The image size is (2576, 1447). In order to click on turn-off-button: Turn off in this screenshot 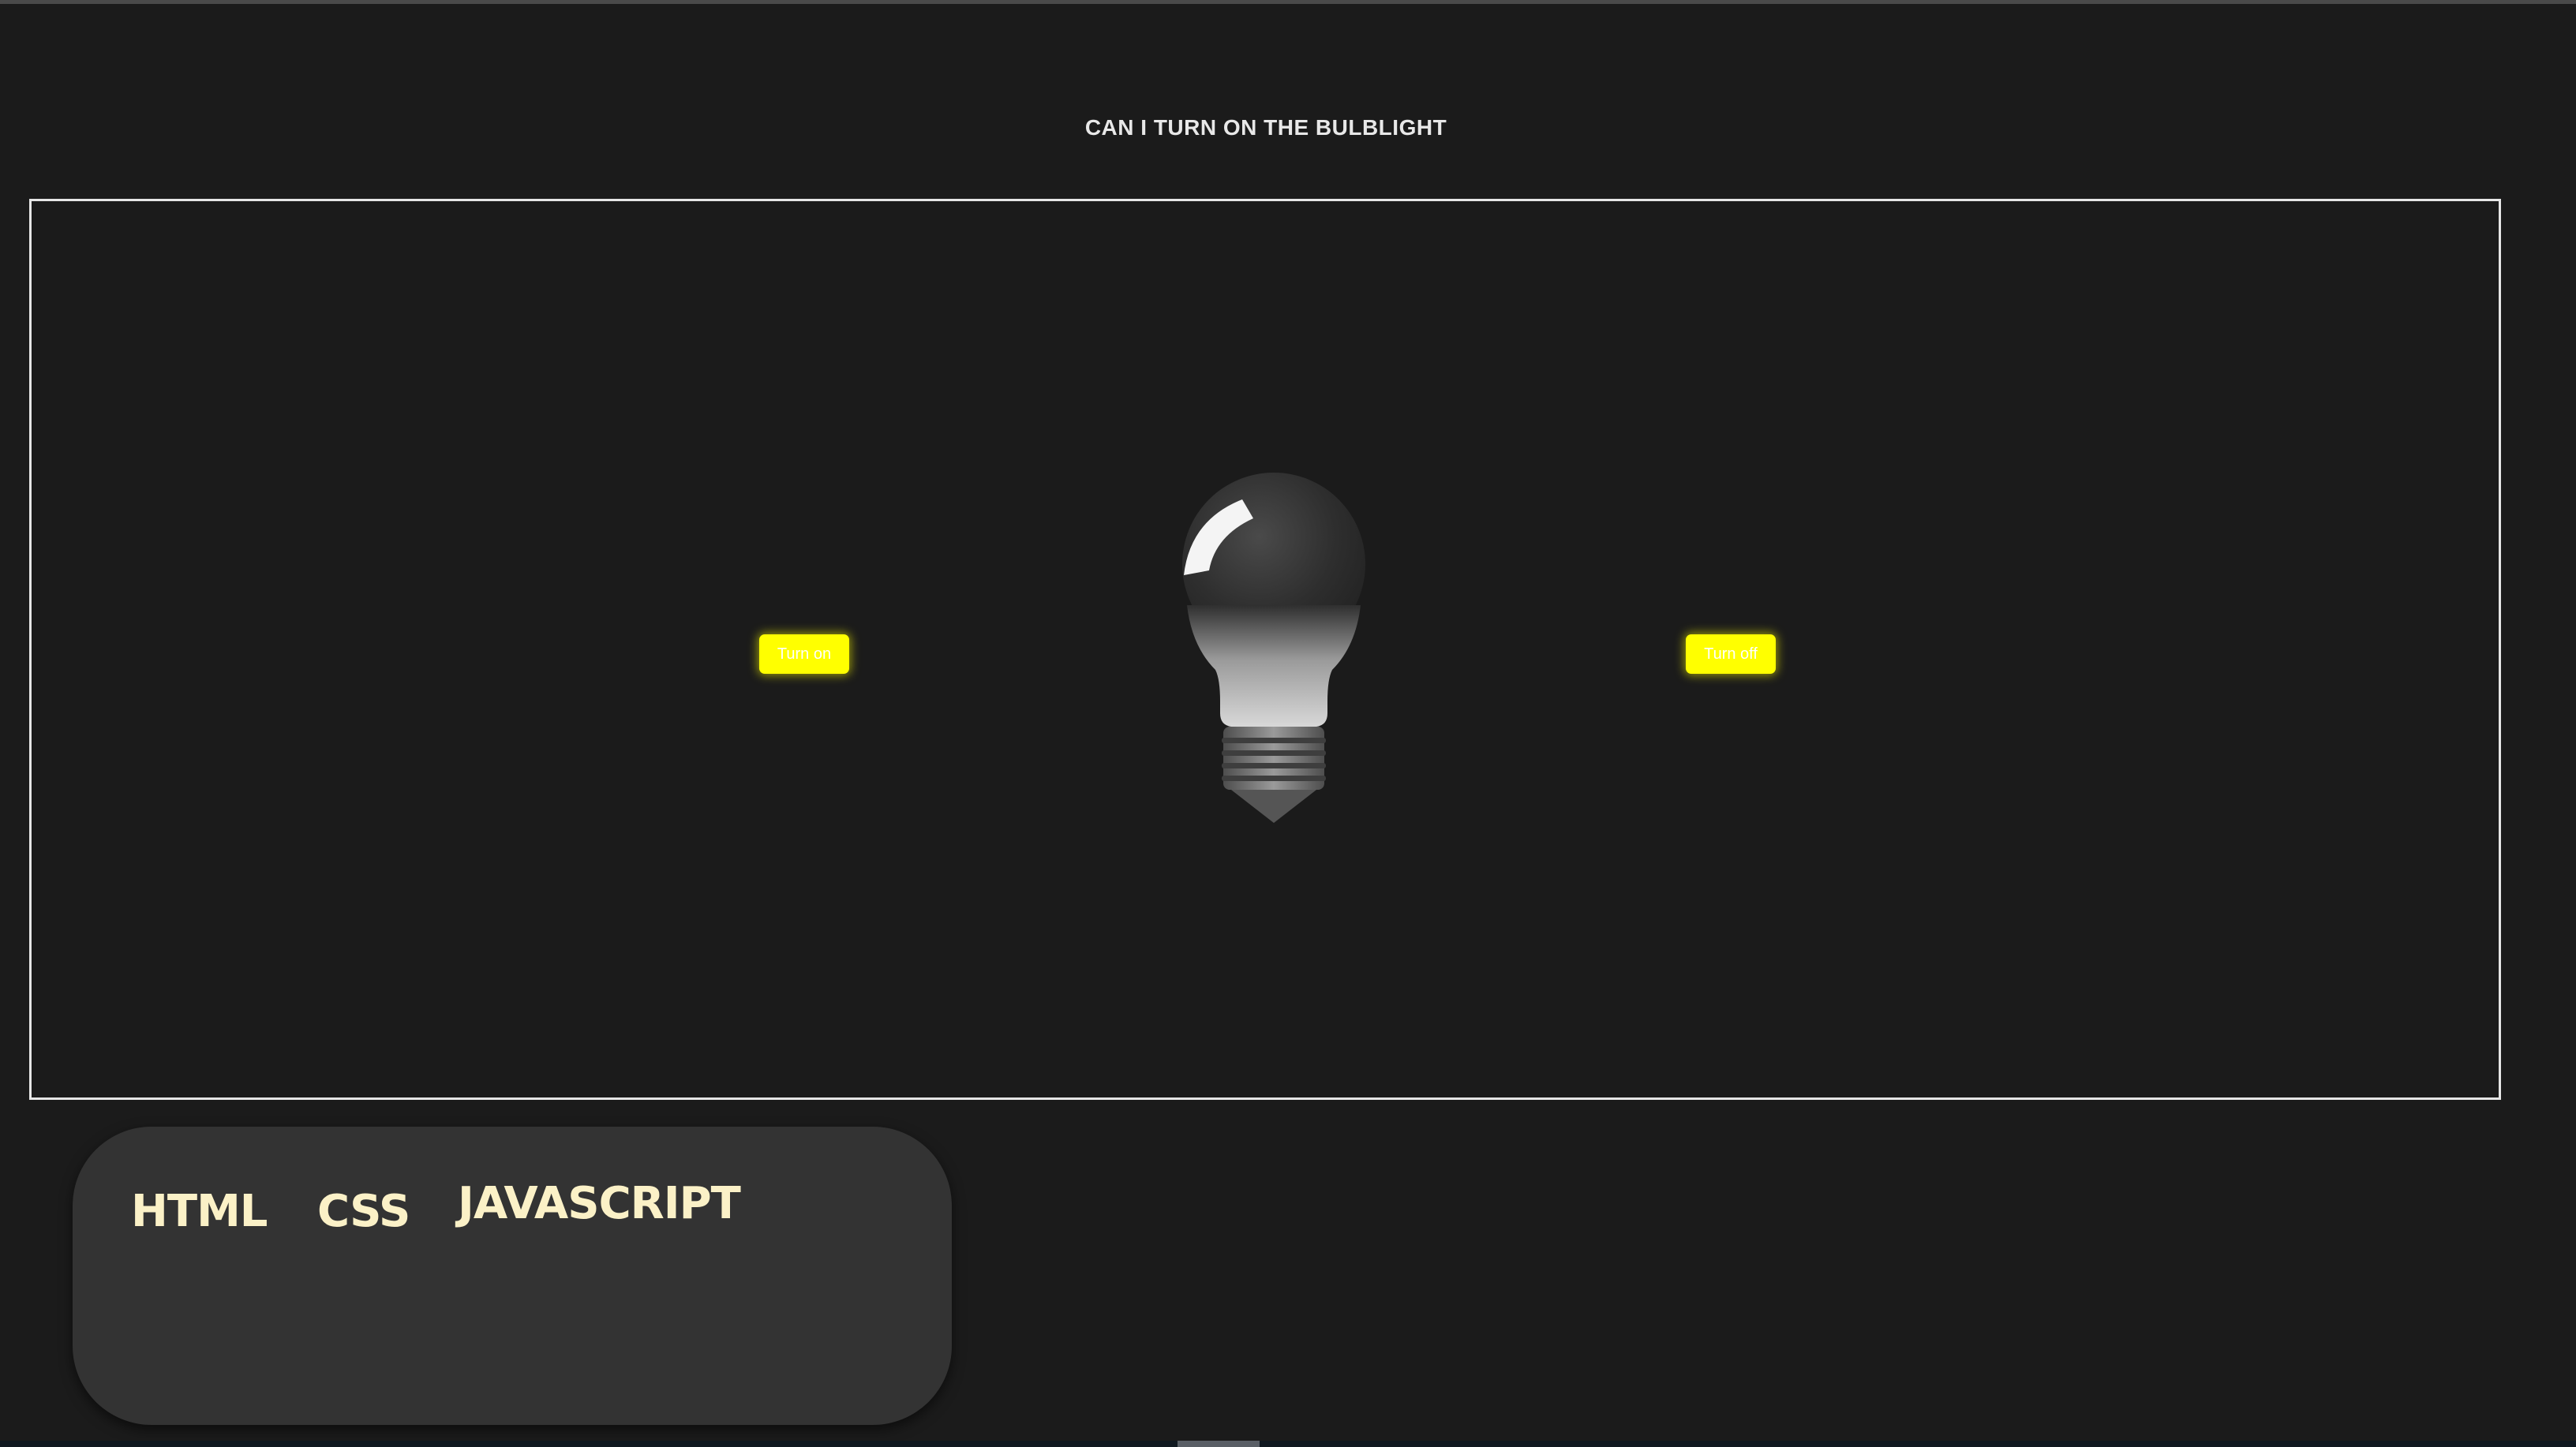, I will do `click(1731, 654)`.